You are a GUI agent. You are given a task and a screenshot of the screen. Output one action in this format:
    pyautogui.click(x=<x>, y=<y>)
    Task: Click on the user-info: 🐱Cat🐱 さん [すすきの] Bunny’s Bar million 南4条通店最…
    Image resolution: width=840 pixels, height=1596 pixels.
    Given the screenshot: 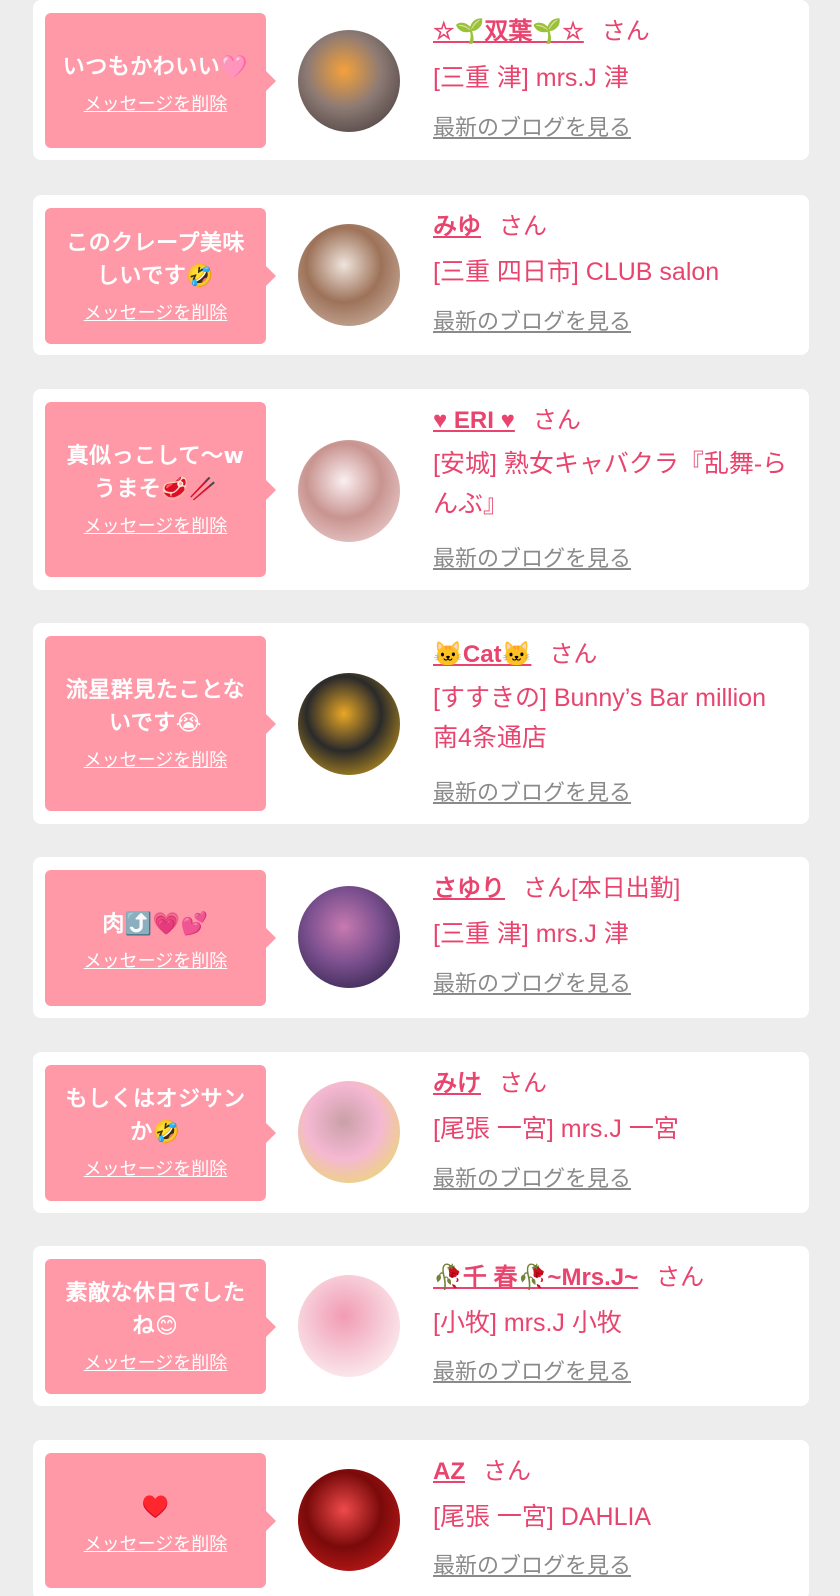 What is the action you would take?
    pyautogui.click(x=615, y=731)
    